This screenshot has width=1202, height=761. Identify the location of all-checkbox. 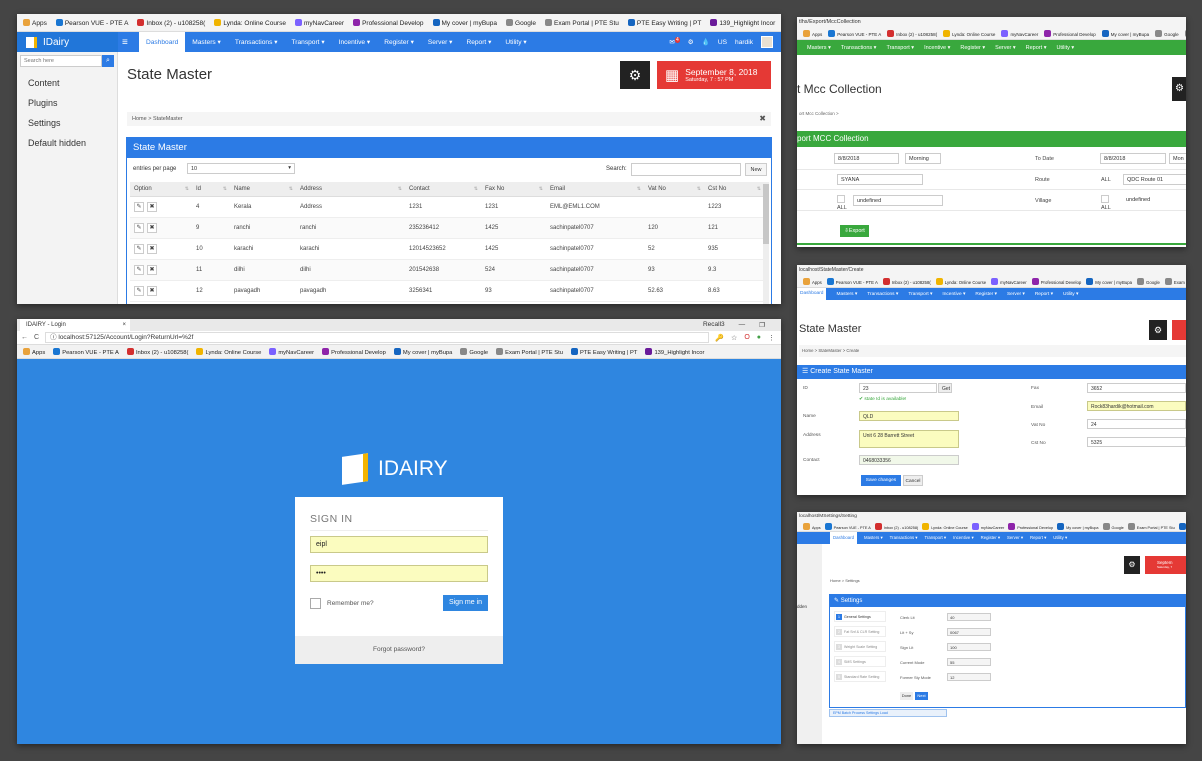
(841, 199).